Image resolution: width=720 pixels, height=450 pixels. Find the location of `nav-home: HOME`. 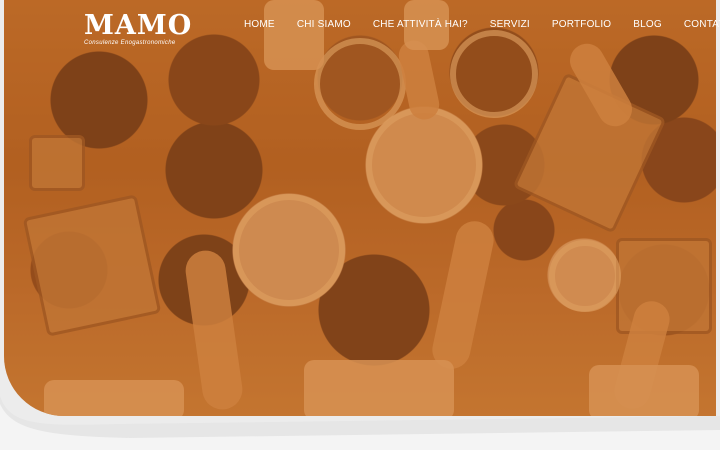

nav-home: HOME is located at coordinates (259, 24).